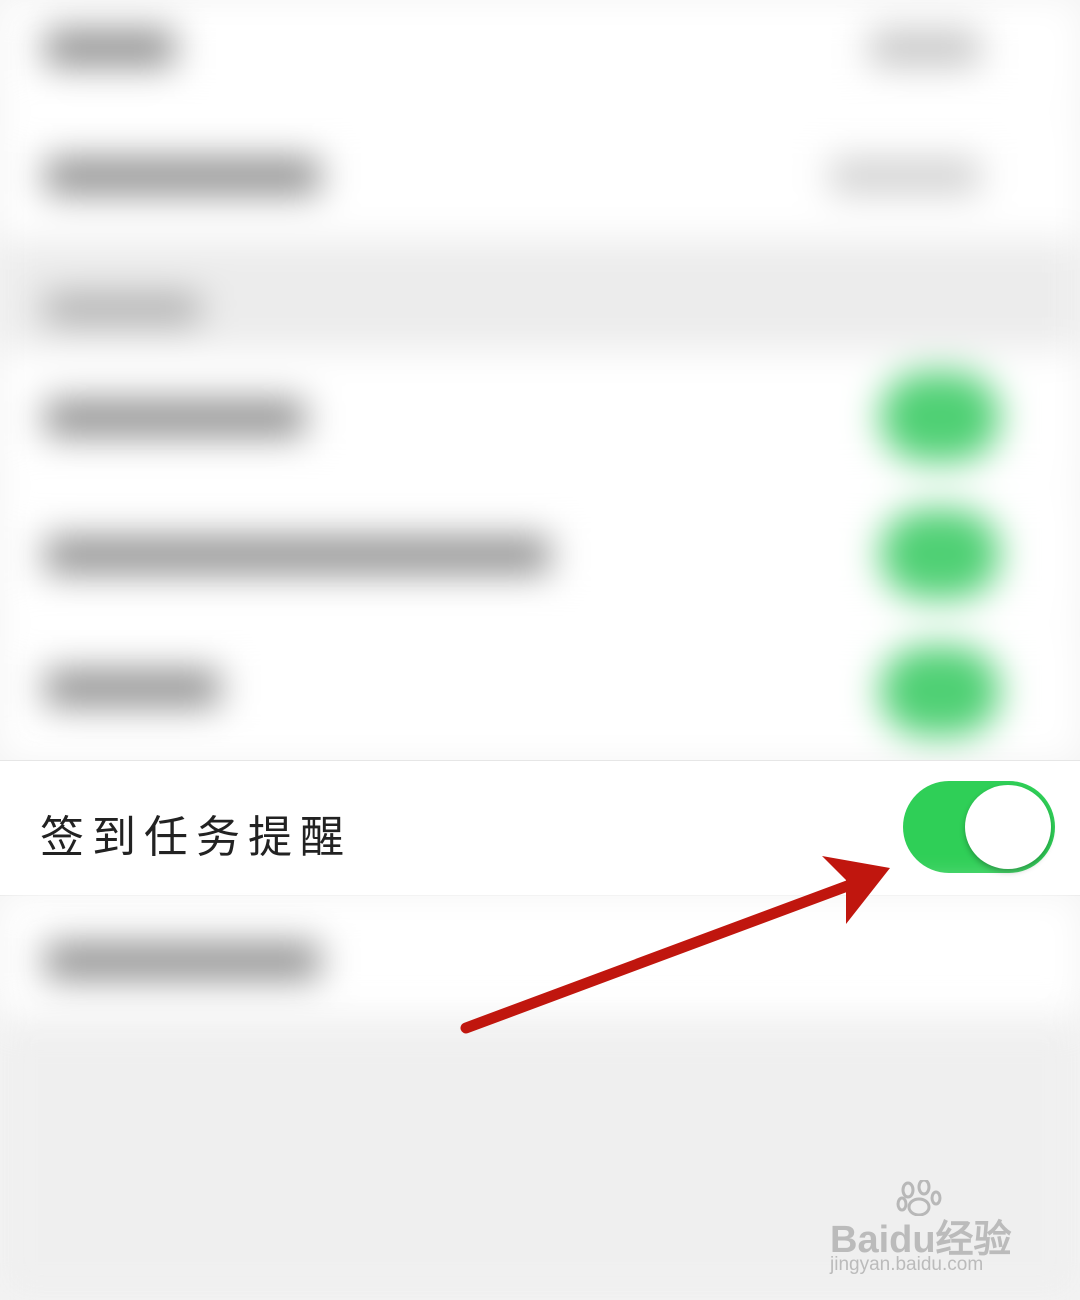 Image resolution: width=1080 pixels, height=1300 pixels. Describe the element at coordinates (931, 1230) in the screenshot. I see `baidu-jingyan-watermark: Baidu经验 jingyan.baidu.com` at that location.